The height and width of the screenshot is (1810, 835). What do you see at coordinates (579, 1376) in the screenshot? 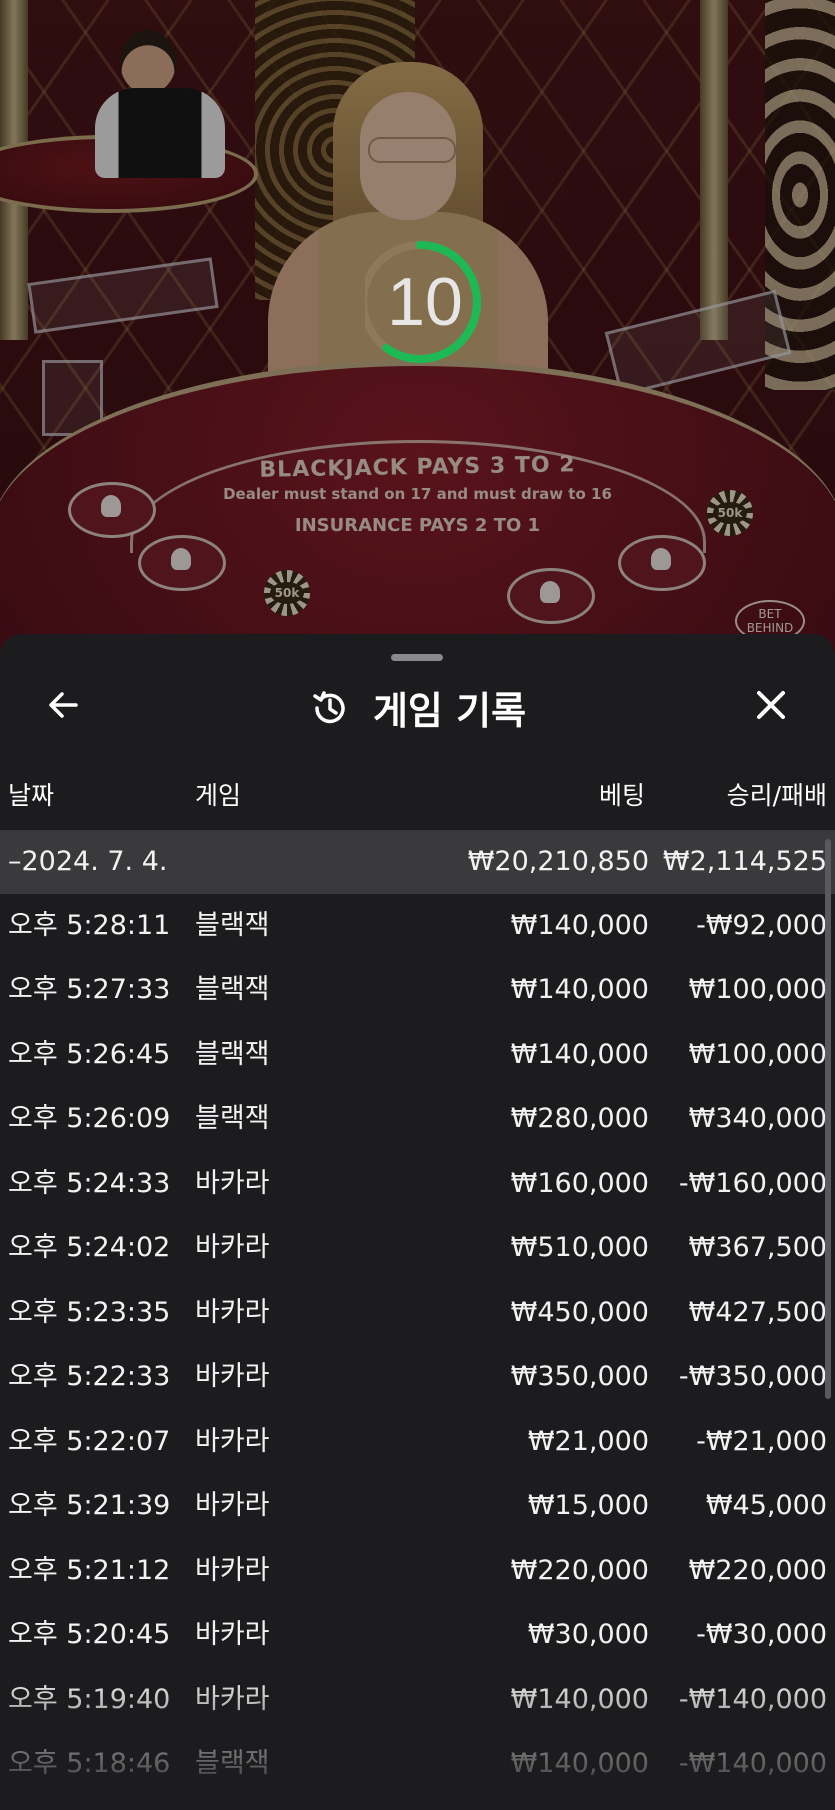
I see `row-bet: ₩350,000` at bounding box center [579, 1376].